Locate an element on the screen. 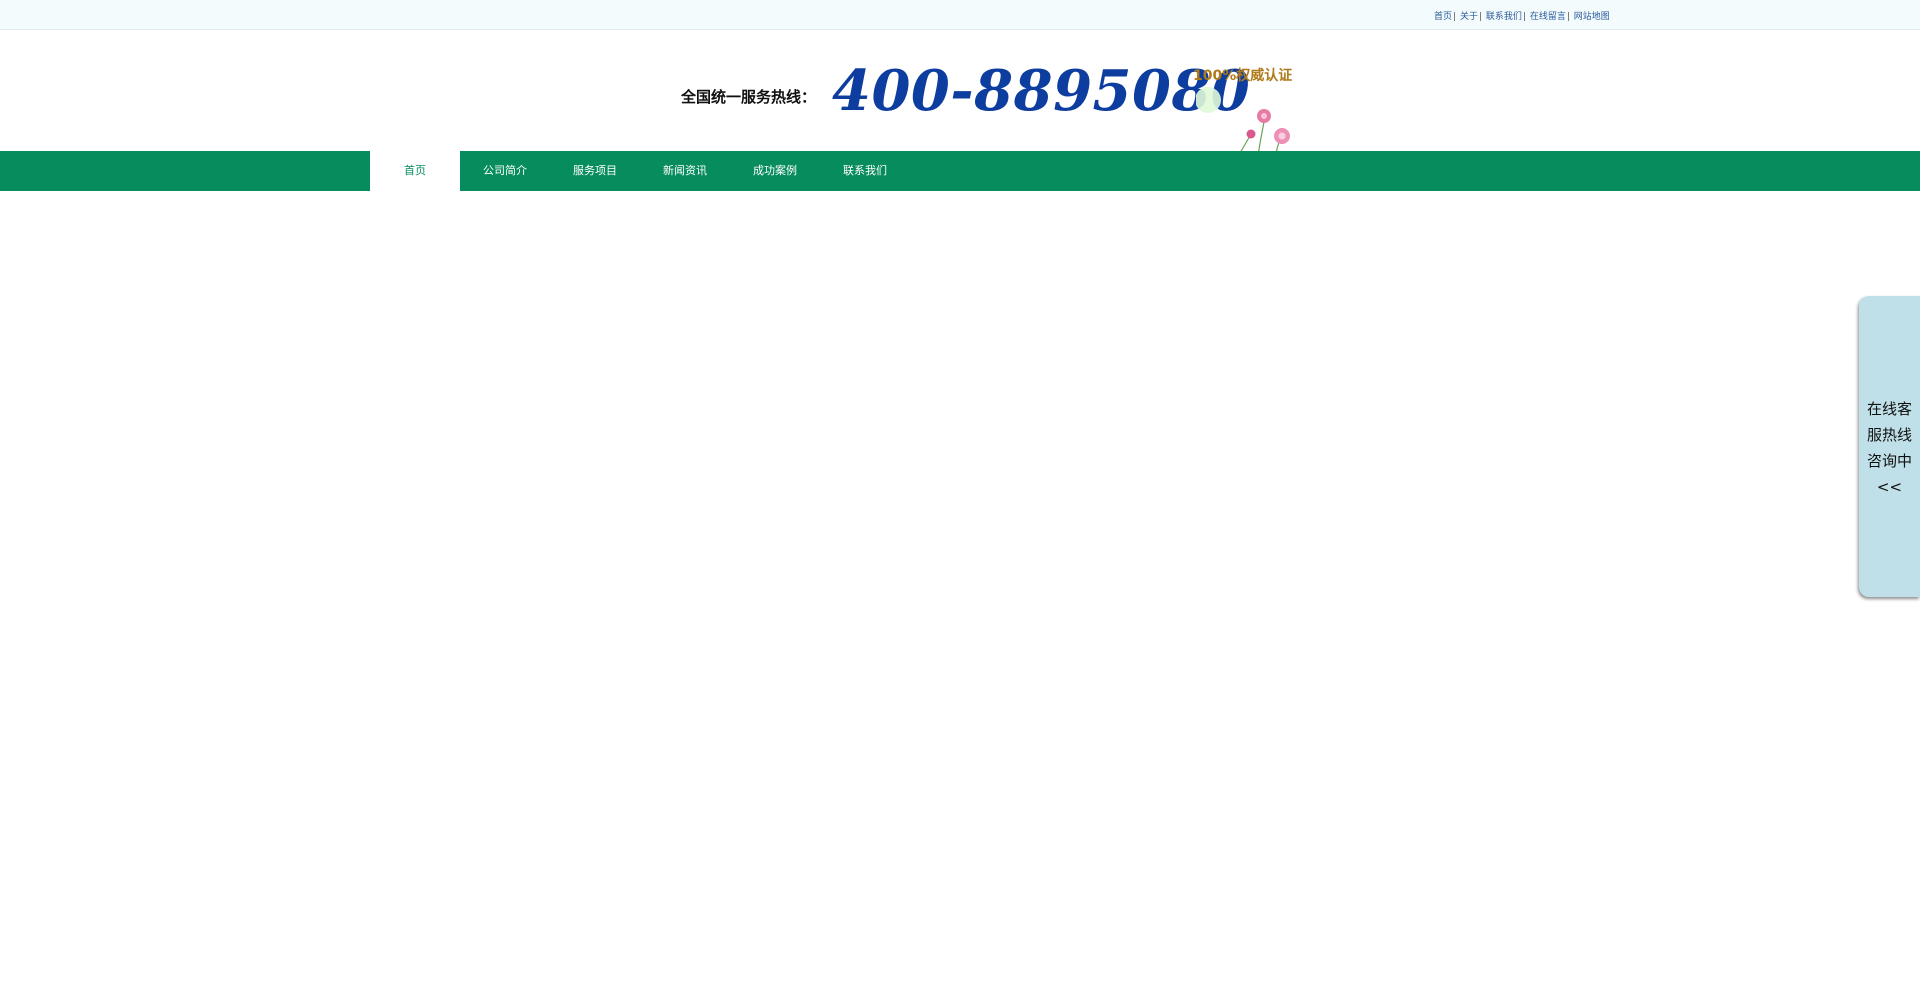 Image resolution: width=1920 pixels, height=993 pixels. nav-item-news: 新闻资讯 is located at coordinates (685, 171).